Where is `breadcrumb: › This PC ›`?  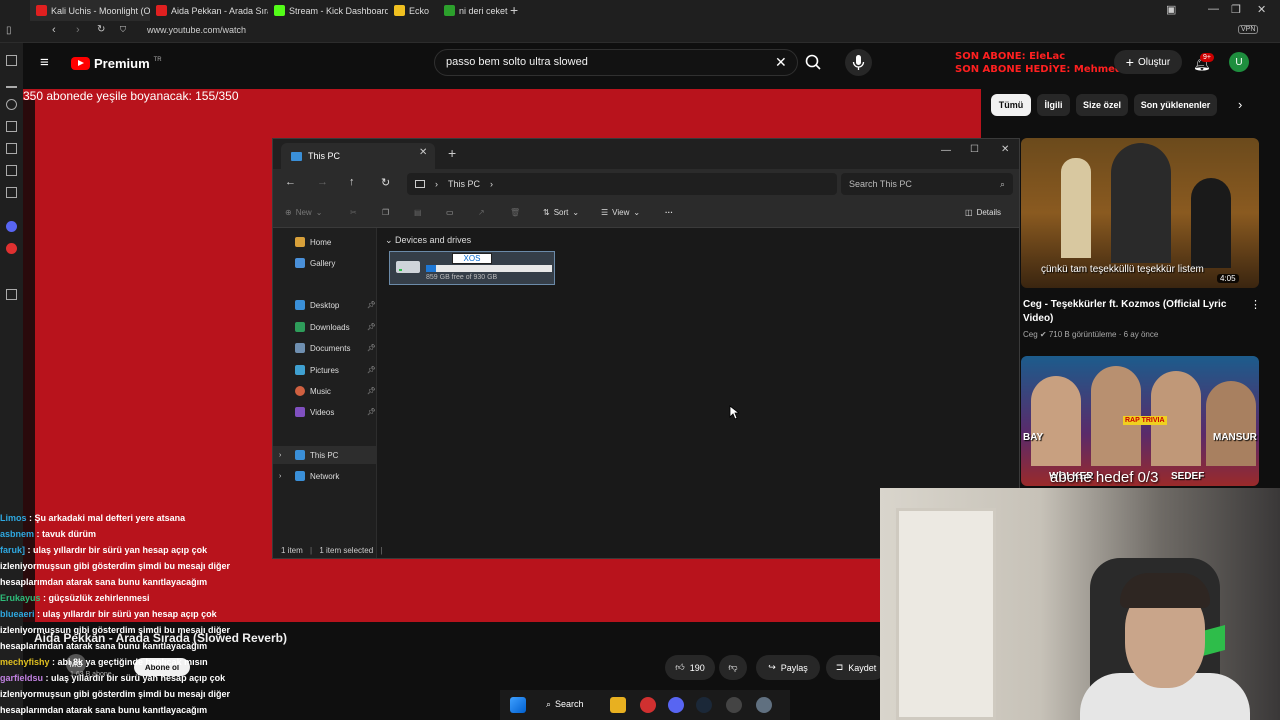
breadcrumb: › This PC › is located at coordinates (622, 184).